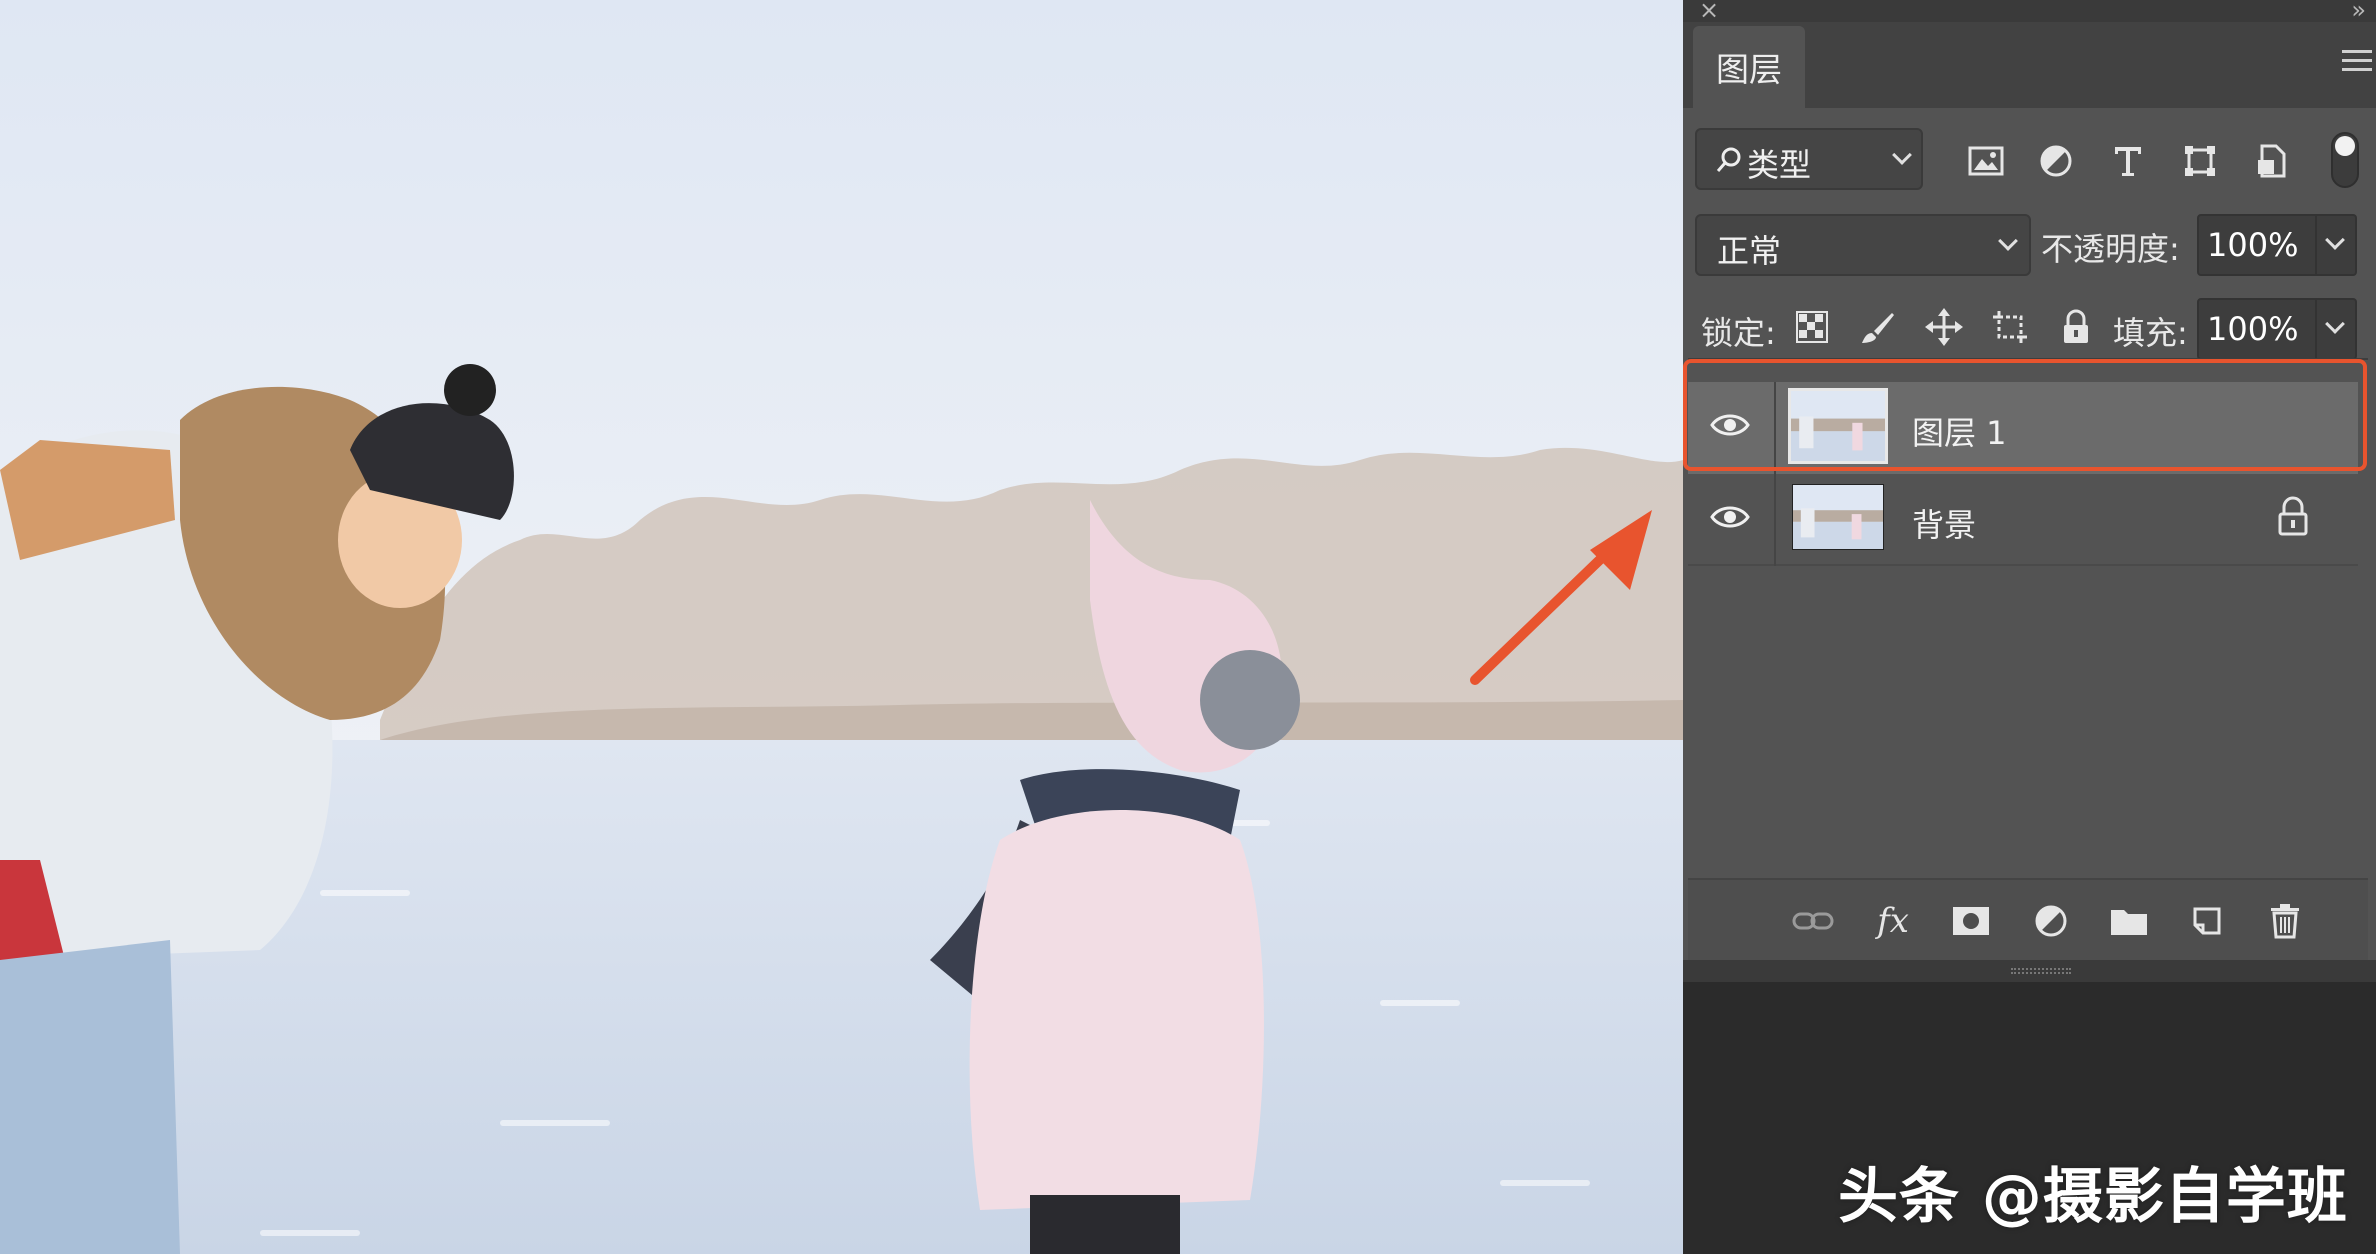 The height and width of the screenshot is (1254, 2376). I want to click on lock-label: 锁定:, so click(1738, 333).